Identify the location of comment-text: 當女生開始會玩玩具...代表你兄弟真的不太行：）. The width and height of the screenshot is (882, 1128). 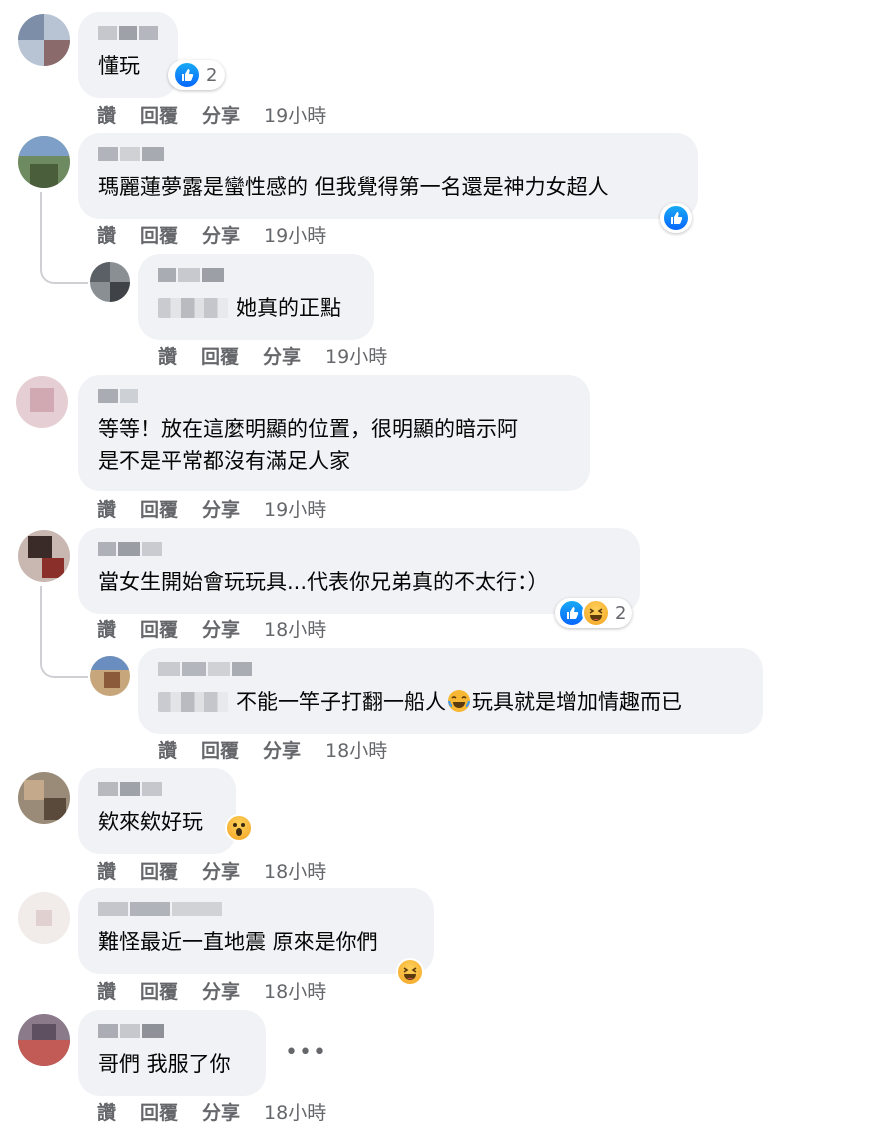
(323, 582).